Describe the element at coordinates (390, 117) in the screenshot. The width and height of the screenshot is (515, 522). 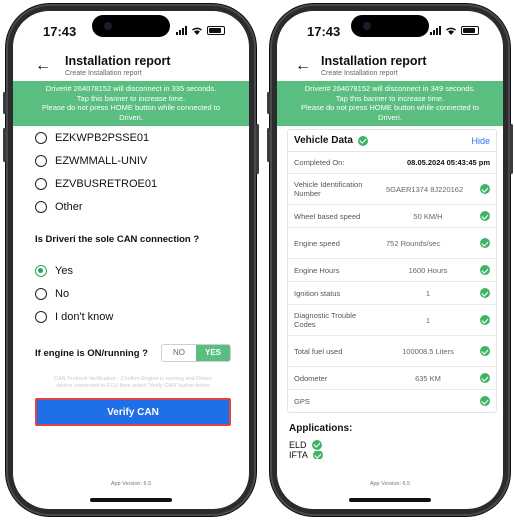
I see `banner-line: Driveri.` at that location.